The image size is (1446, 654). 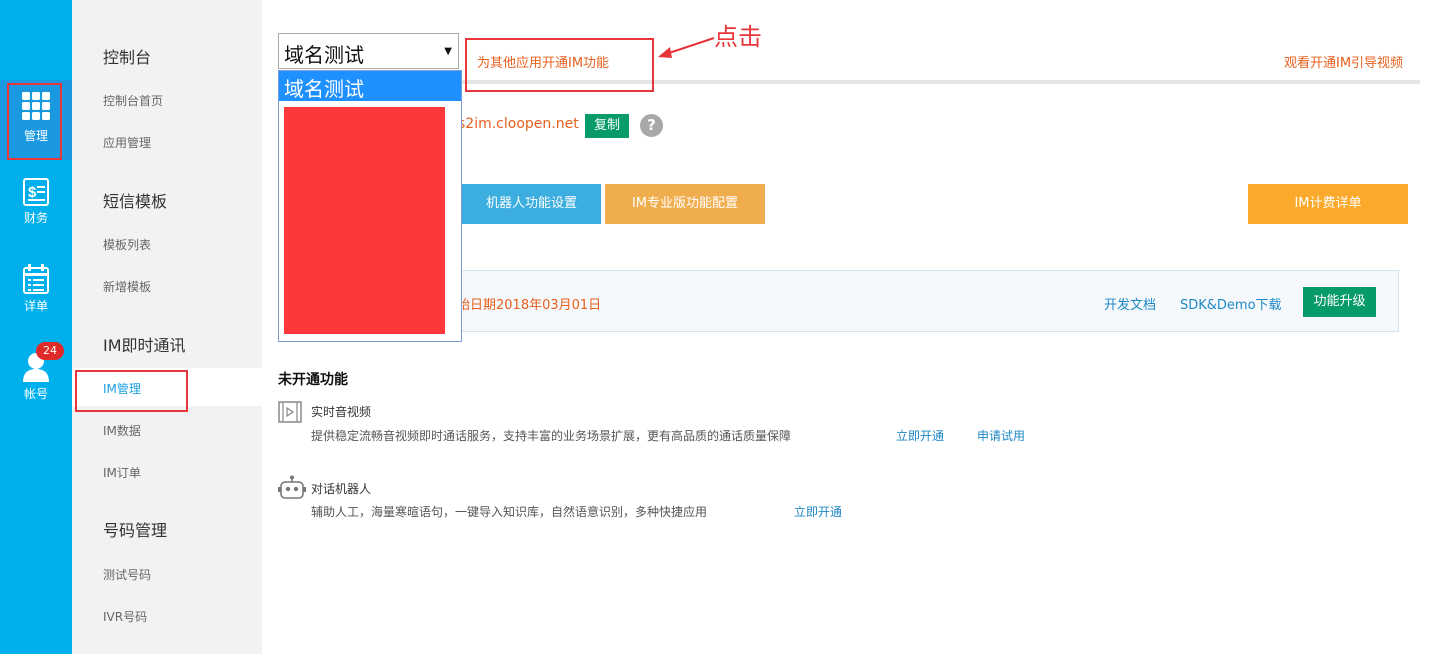 What do you see at coordinates (364, 220) in the screenshot?
I see `redaction-block` at bounding box center [364, 220].